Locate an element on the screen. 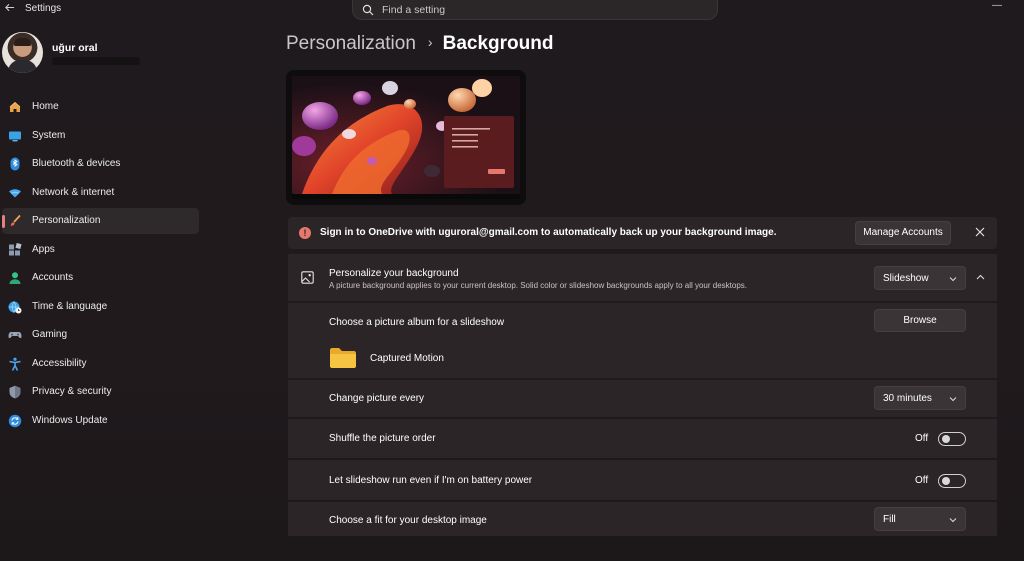  battery-state: Off is located at coordinates (922, 480).